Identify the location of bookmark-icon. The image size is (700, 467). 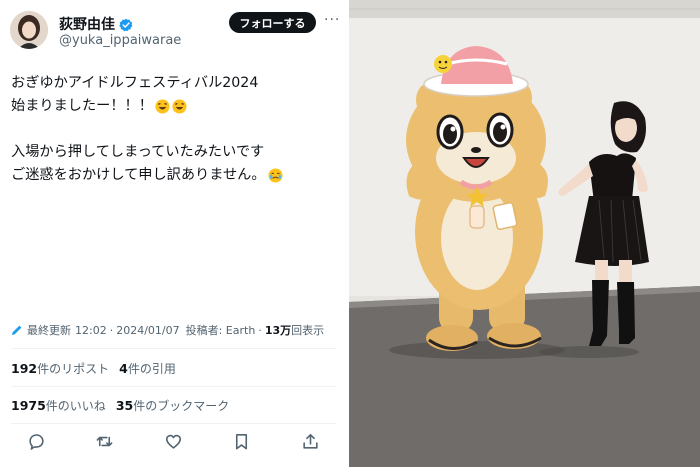
(242, 441).